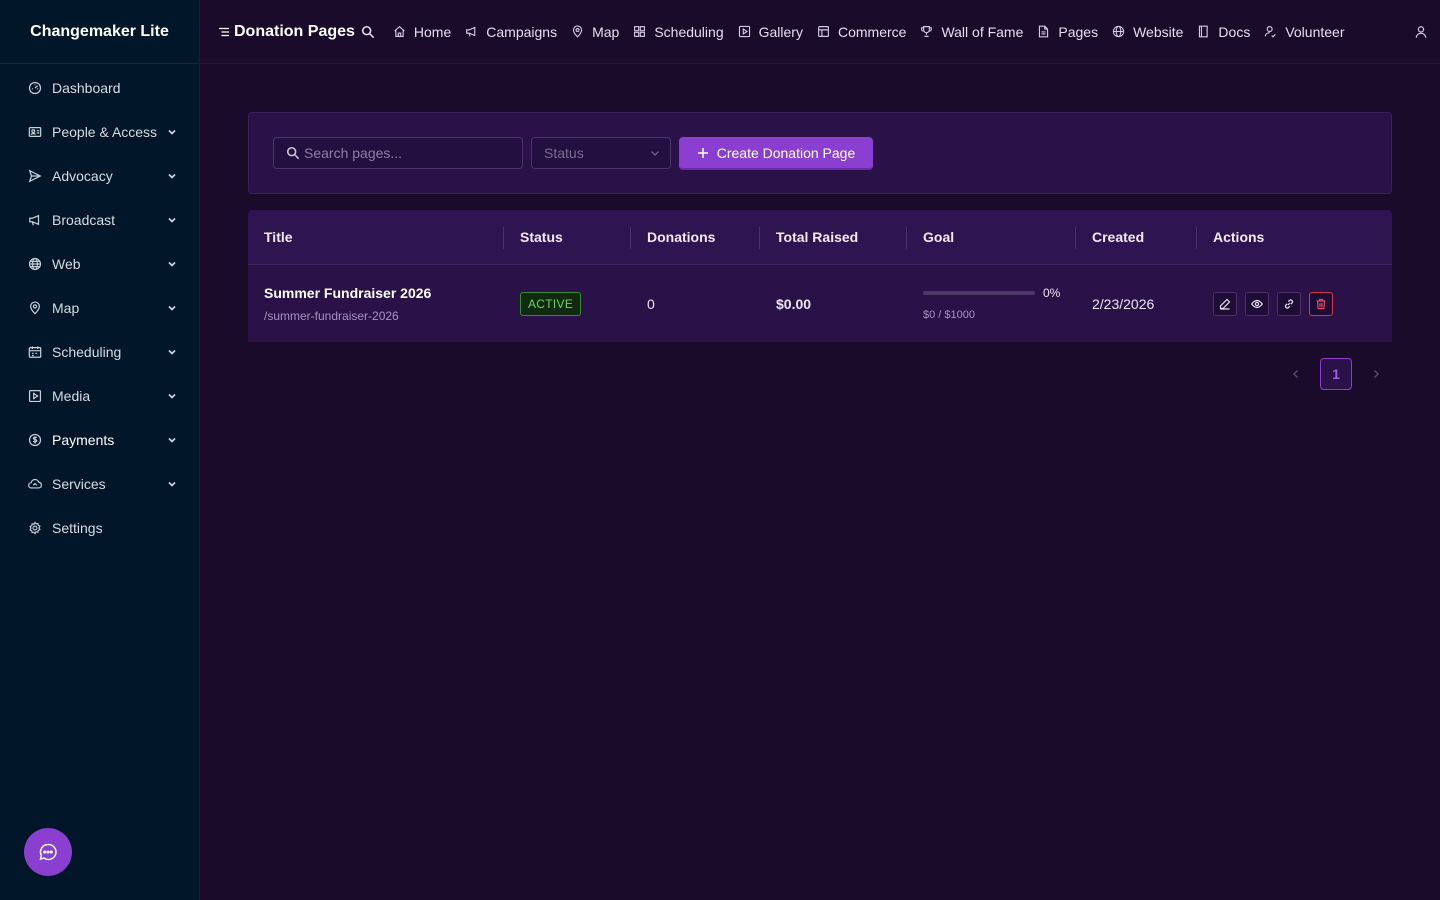 This screenshot has height=900, width=1440. I want to click on link-icon, so click(1289, 303).